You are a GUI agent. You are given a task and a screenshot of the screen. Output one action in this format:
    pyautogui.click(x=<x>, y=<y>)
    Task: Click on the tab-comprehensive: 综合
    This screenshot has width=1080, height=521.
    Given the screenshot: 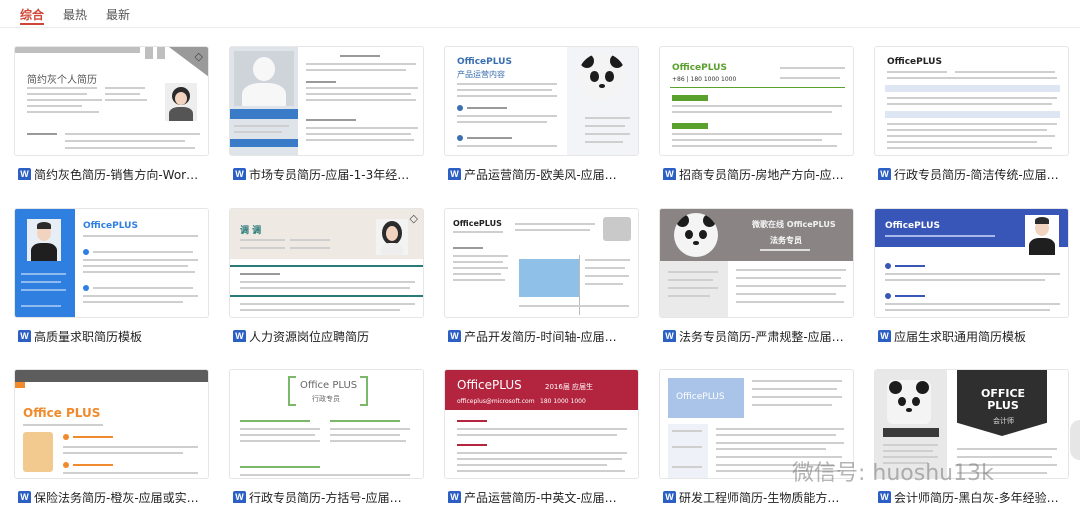 What is the action you would take?
    pyautogui.click(x=32, y=14)
    